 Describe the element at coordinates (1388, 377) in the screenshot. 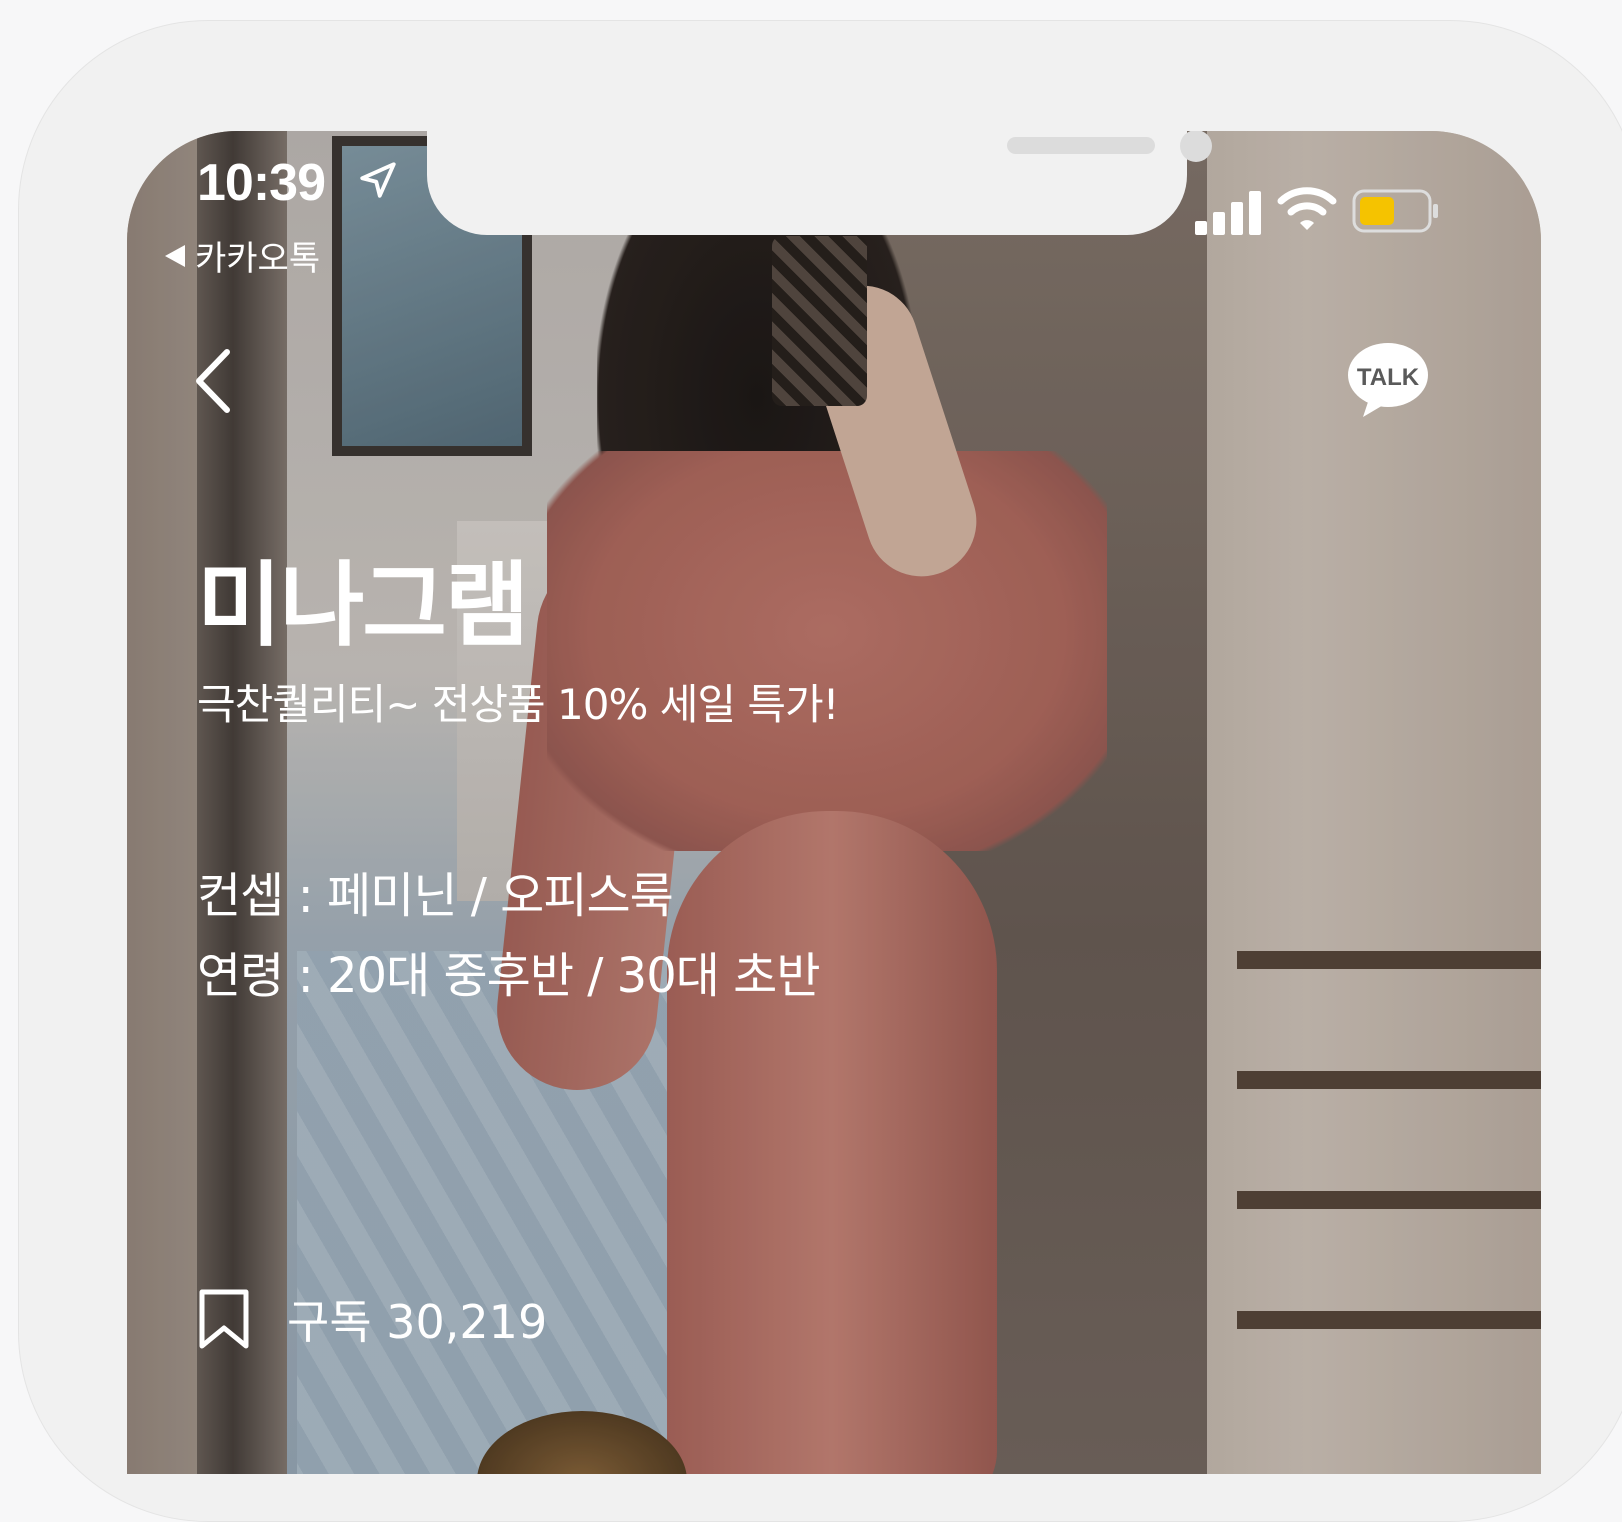

I see `talk-label: TALK` at that location.